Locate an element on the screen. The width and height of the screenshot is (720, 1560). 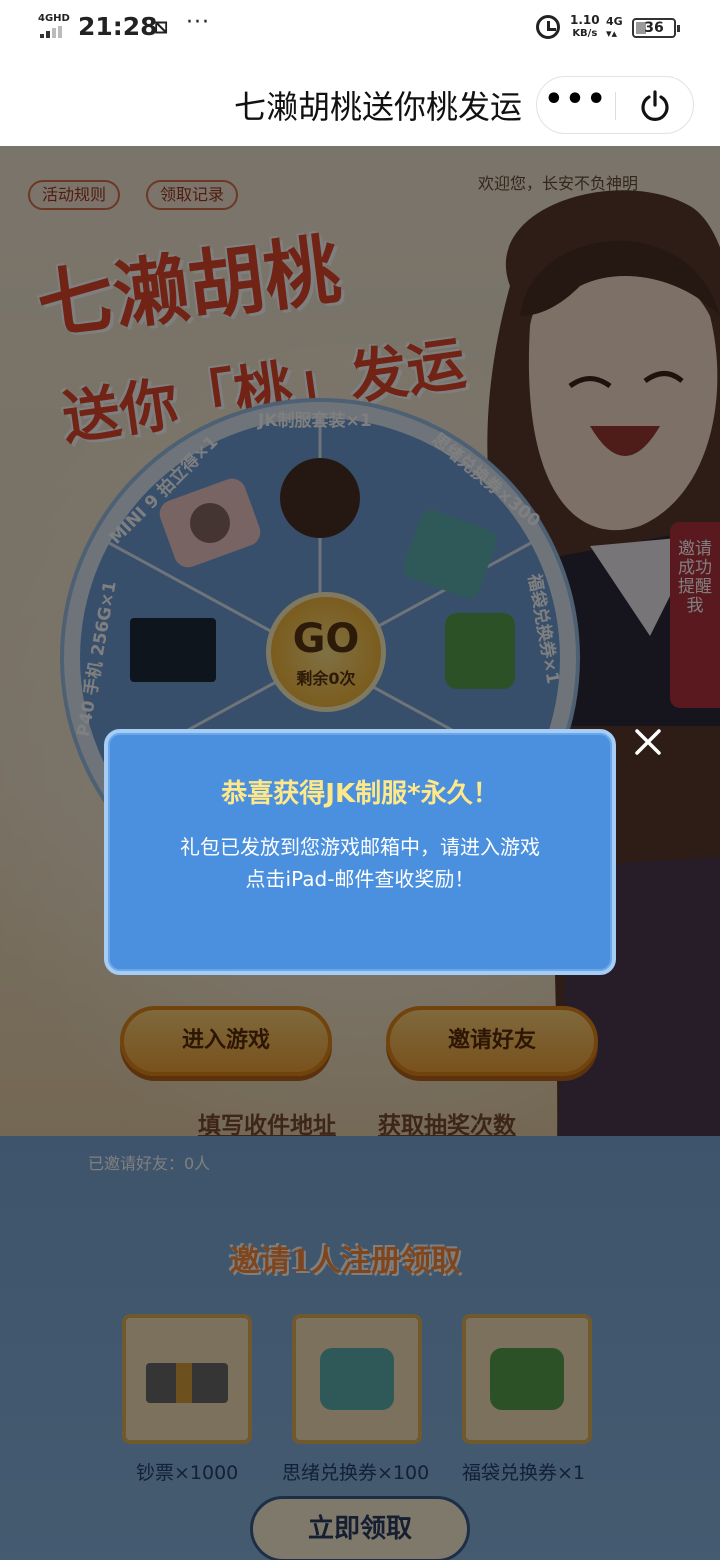
page-title: 七濑胡桃送你桃发运 is located at coordinates (377, 107).